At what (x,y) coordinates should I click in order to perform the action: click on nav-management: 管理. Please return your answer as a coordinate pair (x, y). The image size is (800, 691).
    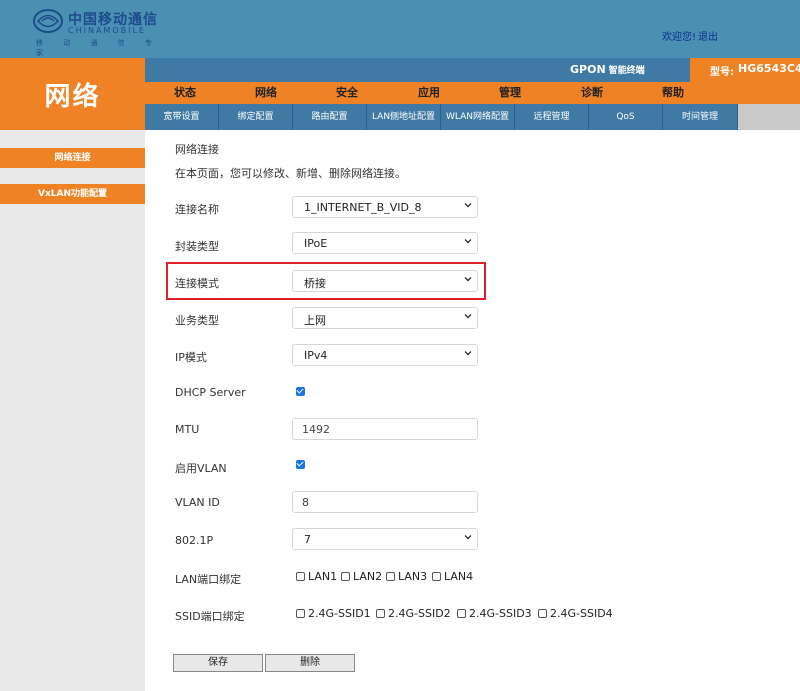
    Looking at the image, I should click on (510, 93).